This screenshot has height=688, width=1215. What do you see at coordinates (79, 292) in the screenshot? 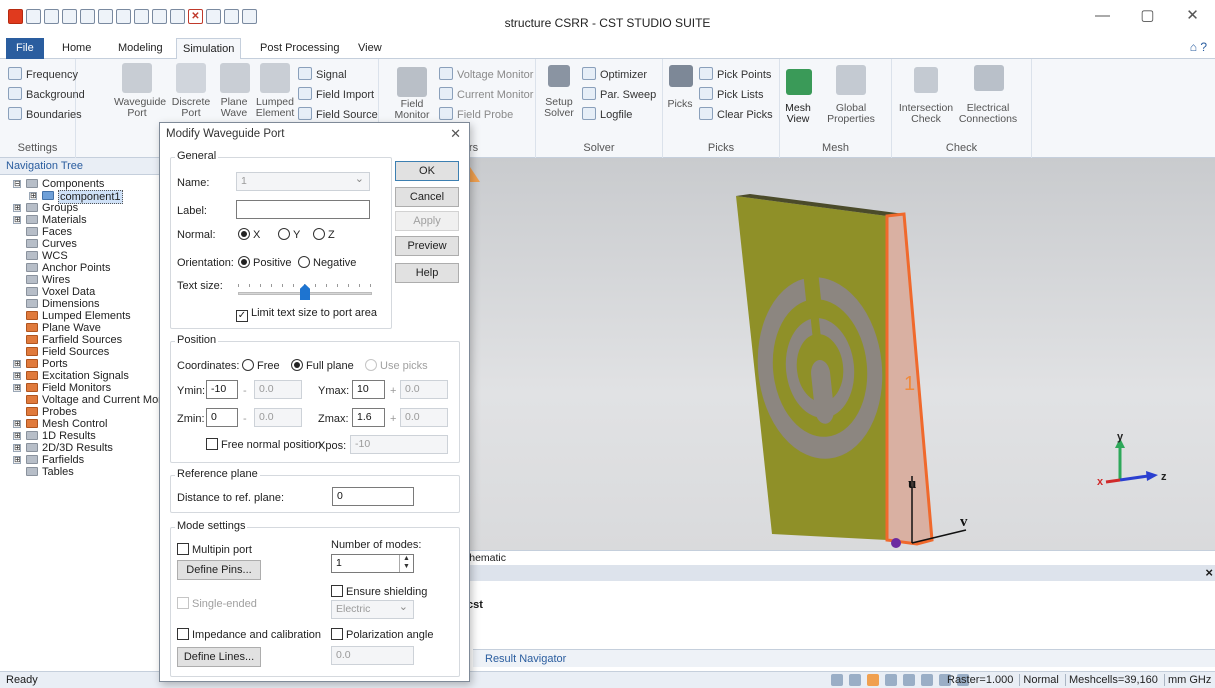
I see `tree-item-voxel-data: Voxel Data` at bounding box center [79, 292].